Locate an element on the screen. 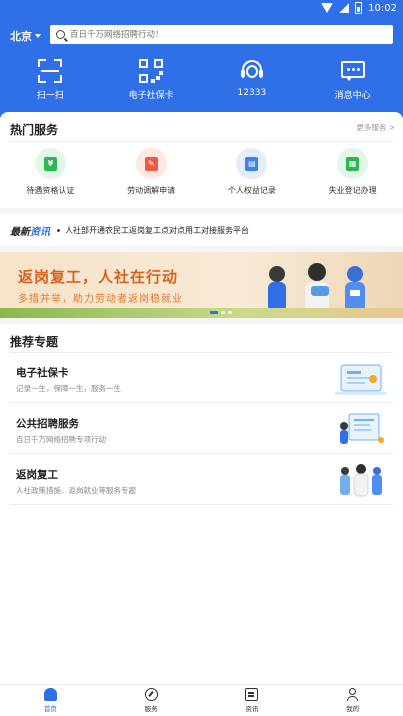  banner-pagination is located at coordinates (221, 312).